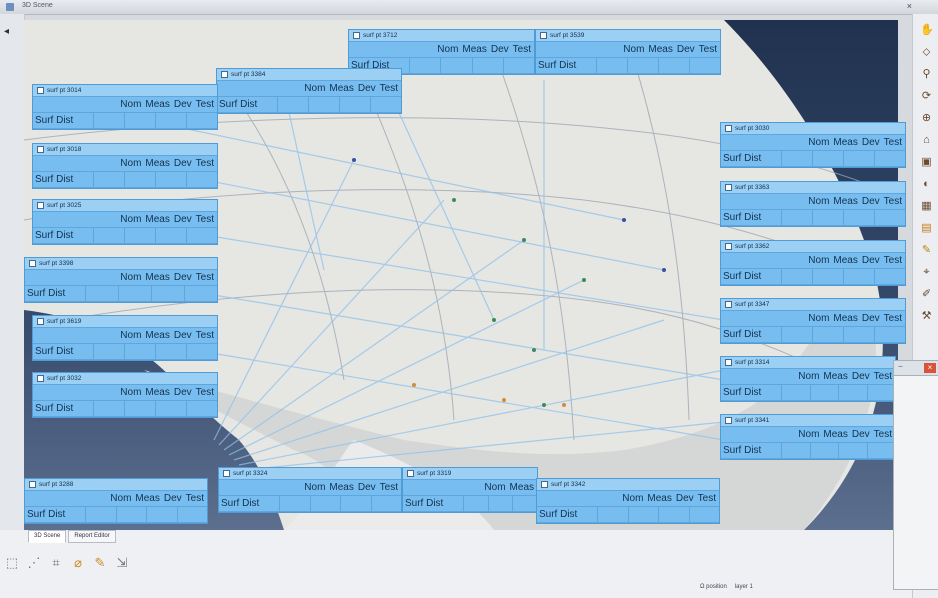 The height and width of the screenshot is (598, 938). I want to click on callout-panel: surf pt 3018 Nom Meas Dev Test Surf Dist, so click(125, 166).